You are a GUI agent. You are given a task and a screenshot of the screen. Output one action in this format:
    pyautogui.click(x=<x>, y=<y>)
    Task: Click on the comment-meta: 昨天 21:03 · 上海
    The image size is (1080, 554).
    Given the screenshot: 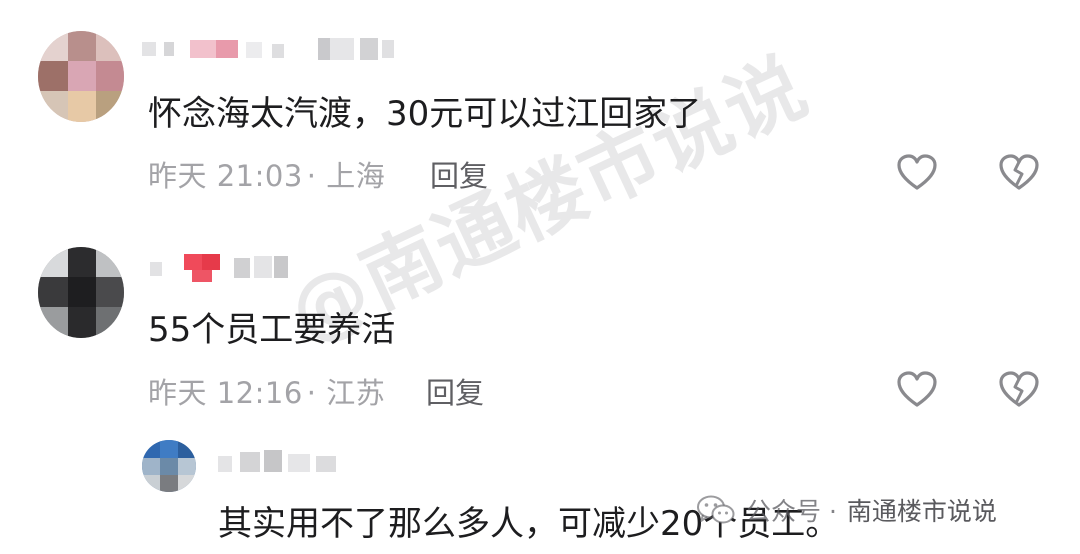 What is the action you would take?
    pyautogui.click(x=266, y=174)
    